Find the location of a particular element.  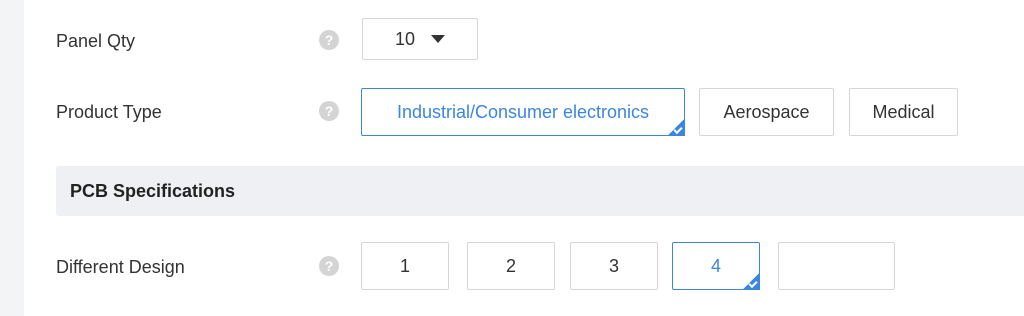

panel-qty-label: Panel Qty is located at coordinates (96, 41).